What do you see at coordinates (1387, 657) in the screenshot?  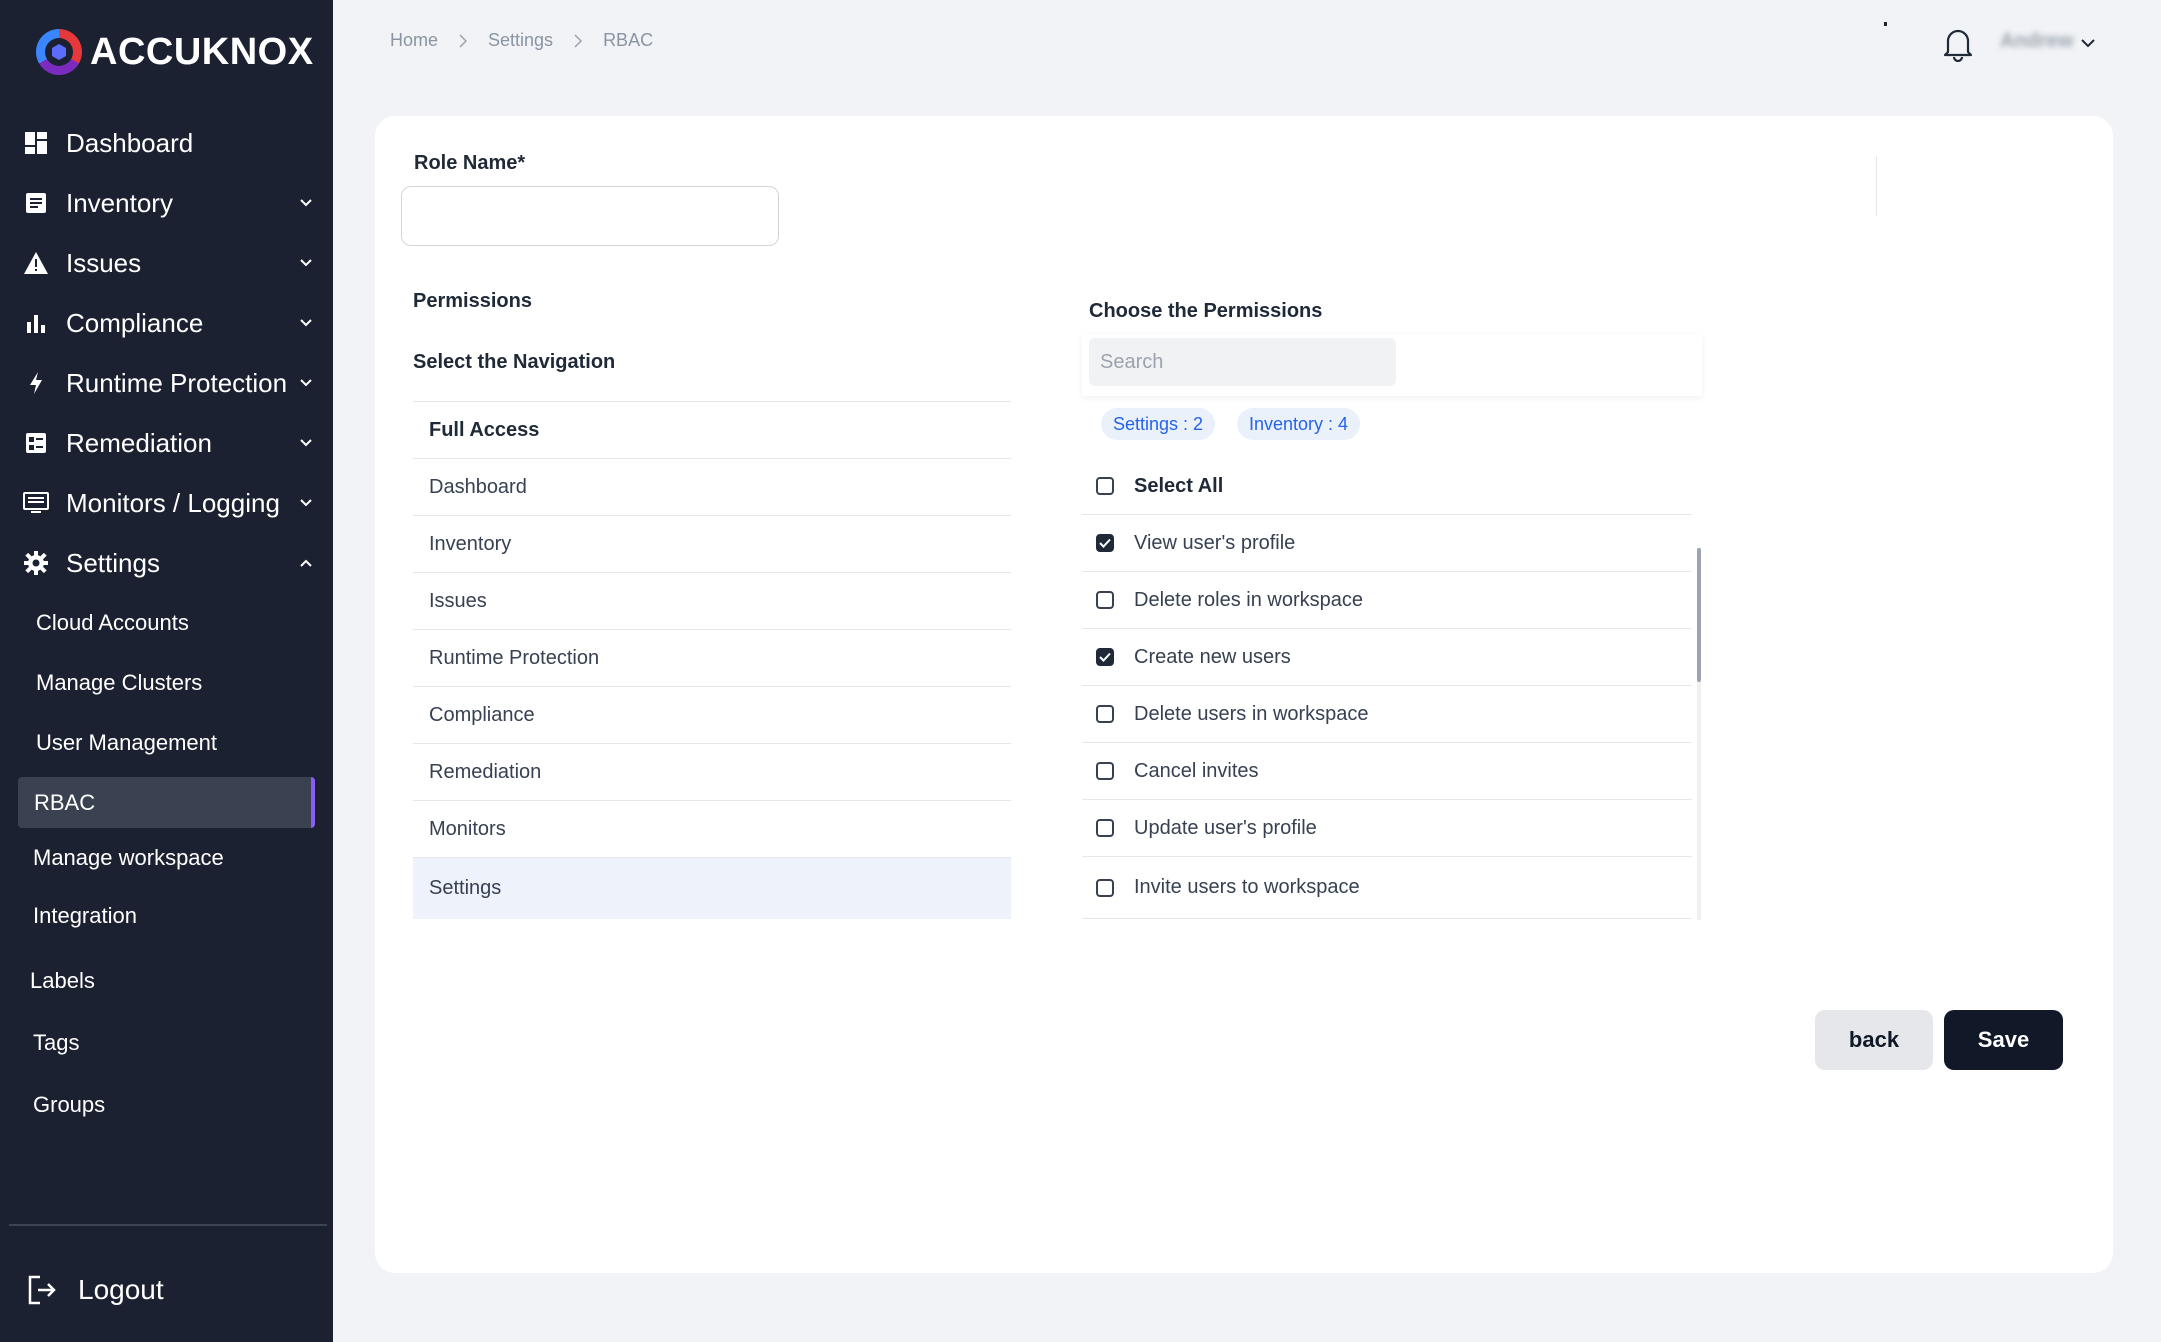 I see `permission-row: Create new users` at bounding box center [1387, 657].